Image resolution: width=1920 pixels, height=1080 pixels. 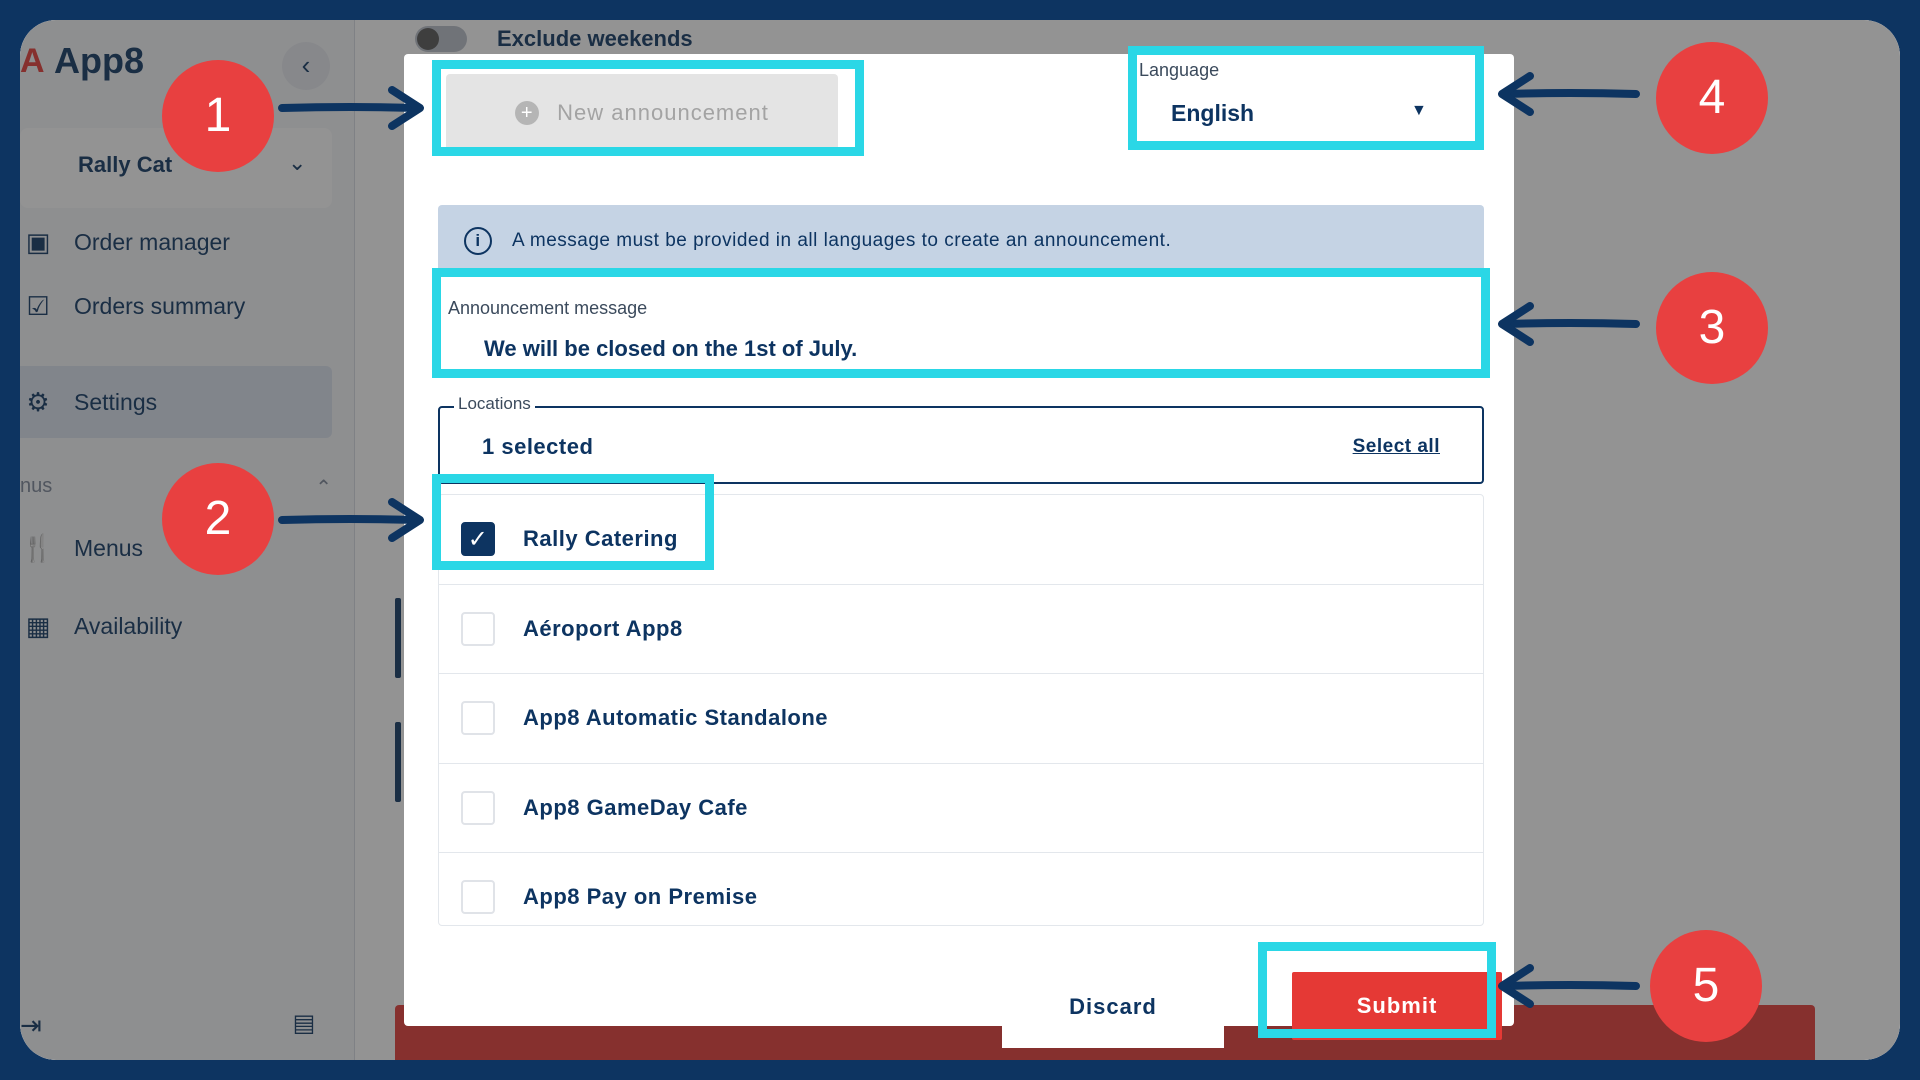 What do you see at coordinates (218, 519) in the screenshot?
I see `callout-2: 2` at bounding box center [218, 519].